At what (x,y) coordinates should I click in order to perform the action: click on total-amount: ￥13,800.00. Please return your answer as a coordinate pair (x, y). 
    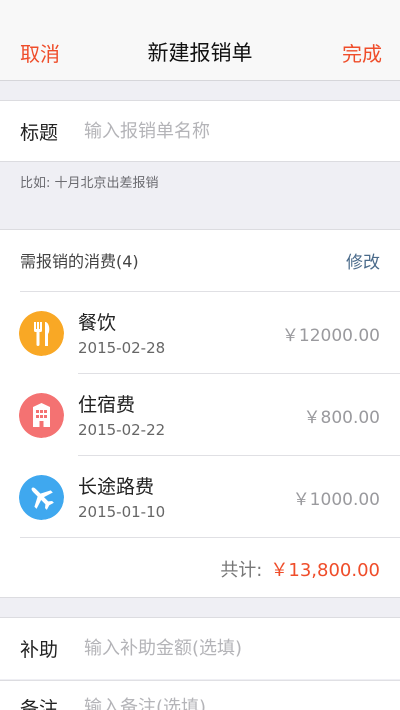
    Looking at the image, I should click on (325, 570).